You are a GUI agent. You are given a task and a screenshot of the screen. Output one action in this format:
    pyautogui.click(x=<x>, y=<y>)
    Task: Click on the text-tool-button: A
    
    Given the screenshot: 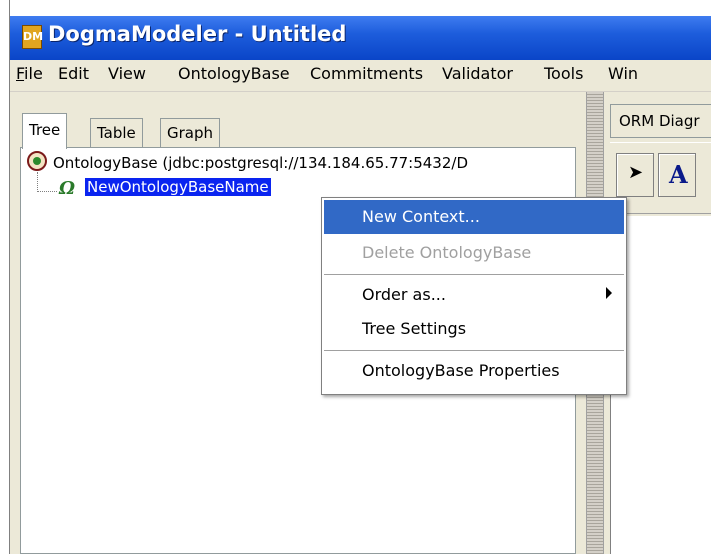 What is the action you would take?
    pyautogui.click(x=677, y=175)
    